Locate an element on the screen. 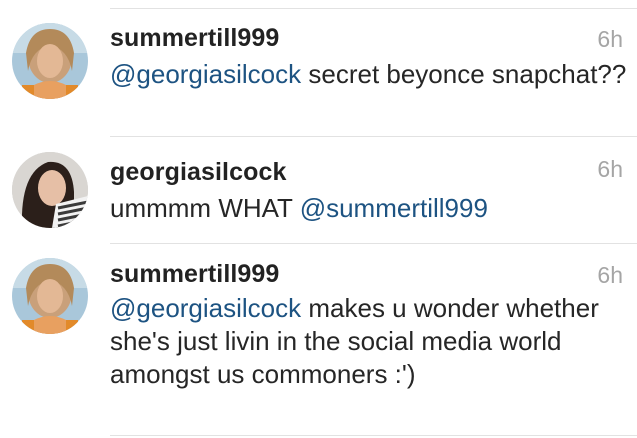  divider-top is located at coordinates (373, 8).